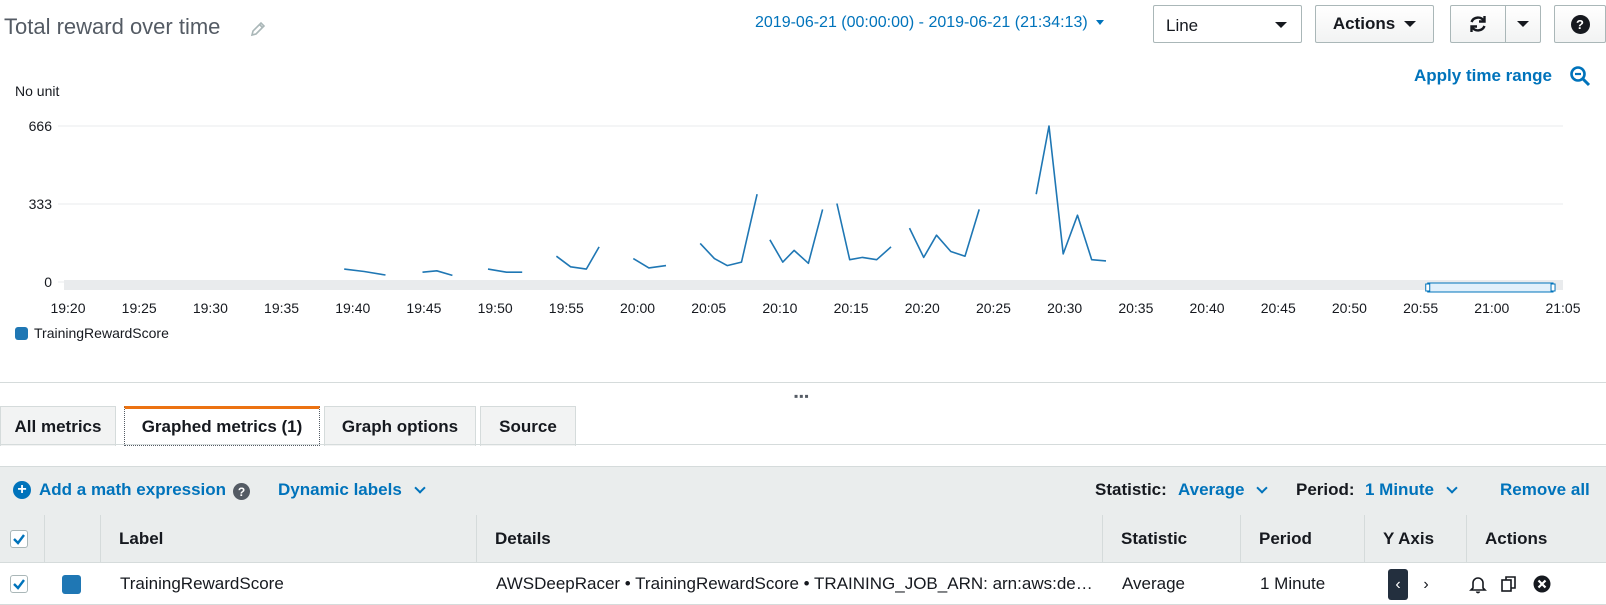 This screenshot has width=1606, height=605. What do you see at coordinates (281, 308) in the screenshot?
I see `x-tick-label: 19:35` at bounding box center [281, 308].